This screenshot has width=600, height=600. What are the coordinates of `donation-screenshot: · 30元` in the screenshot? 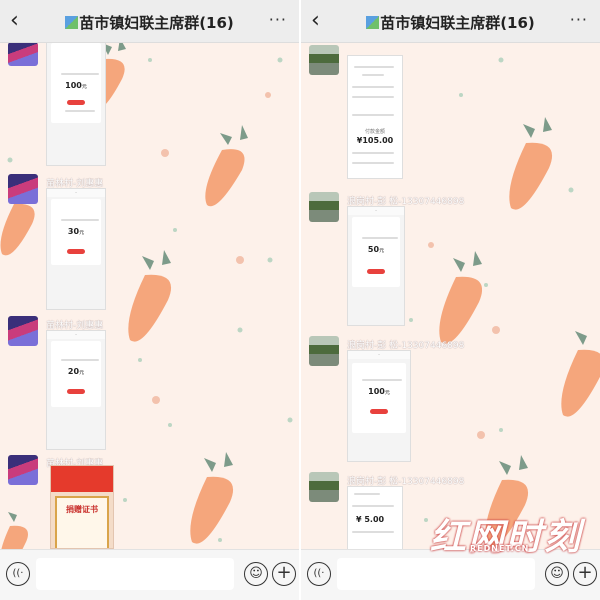 It's located at (76, 249).